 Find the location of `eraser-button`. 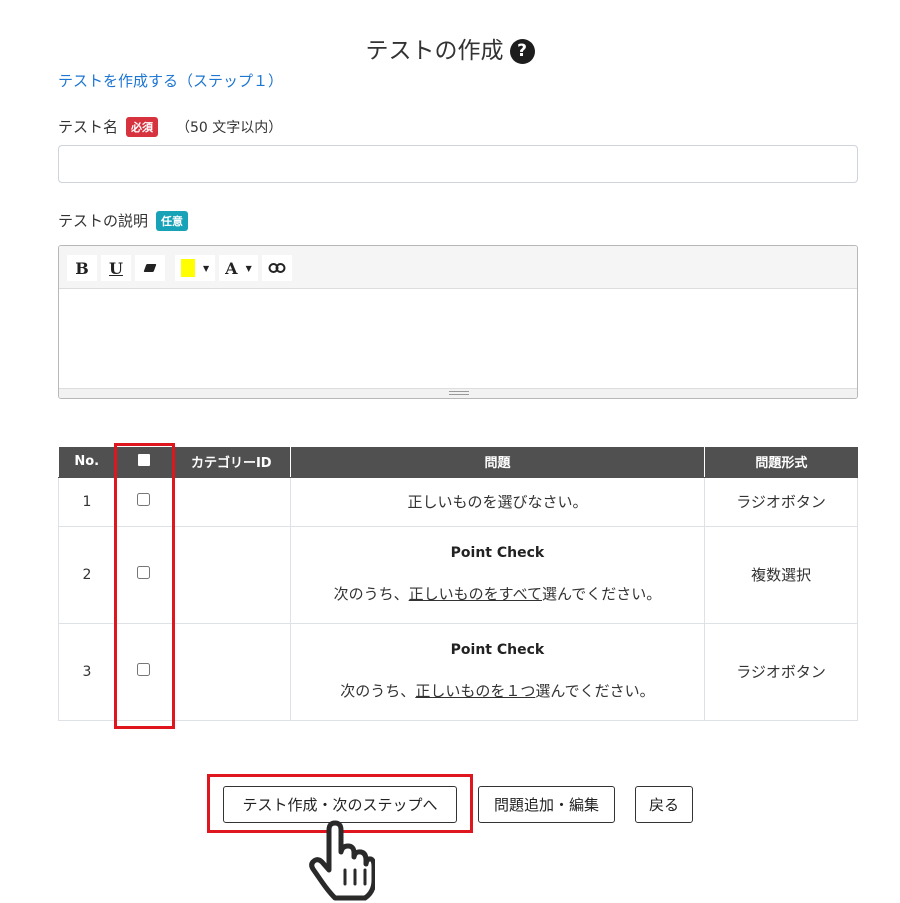

eraser-button is located at coordinates (150, 268).